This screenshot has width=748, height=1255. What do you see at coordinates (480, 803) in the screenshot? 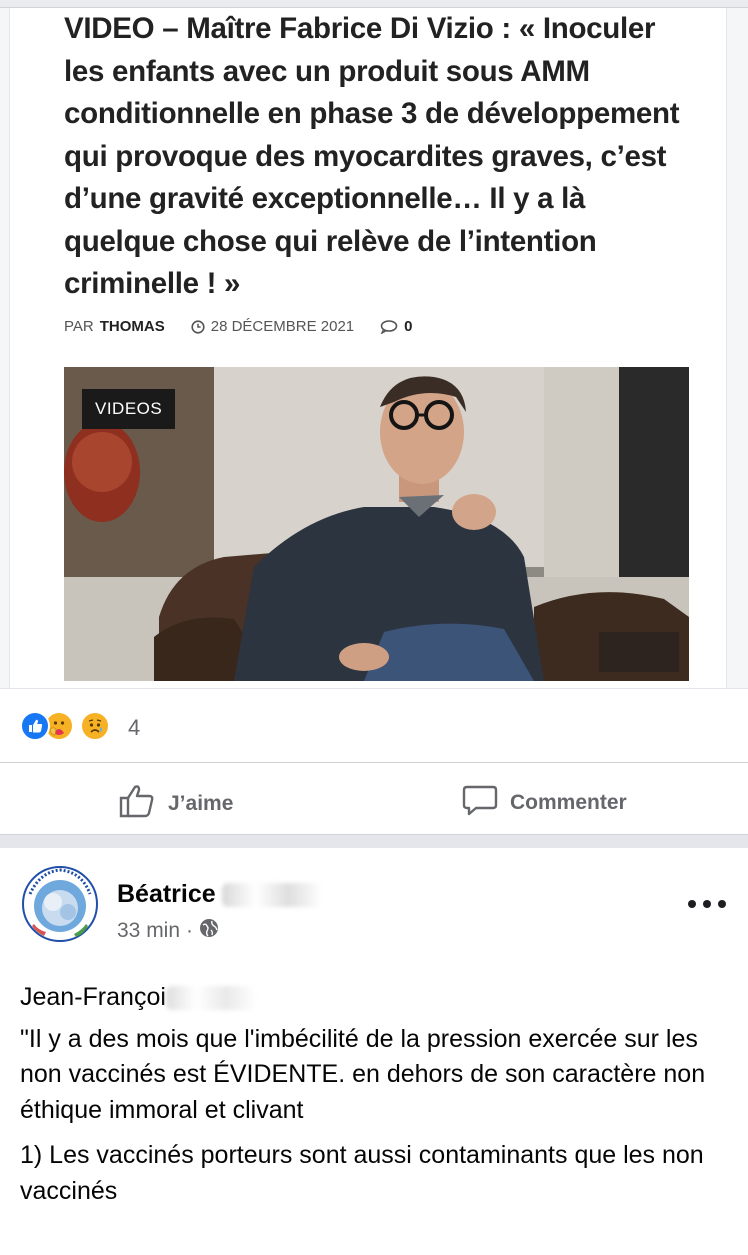
I see `comment-icon` at bounding box center [480, 803].